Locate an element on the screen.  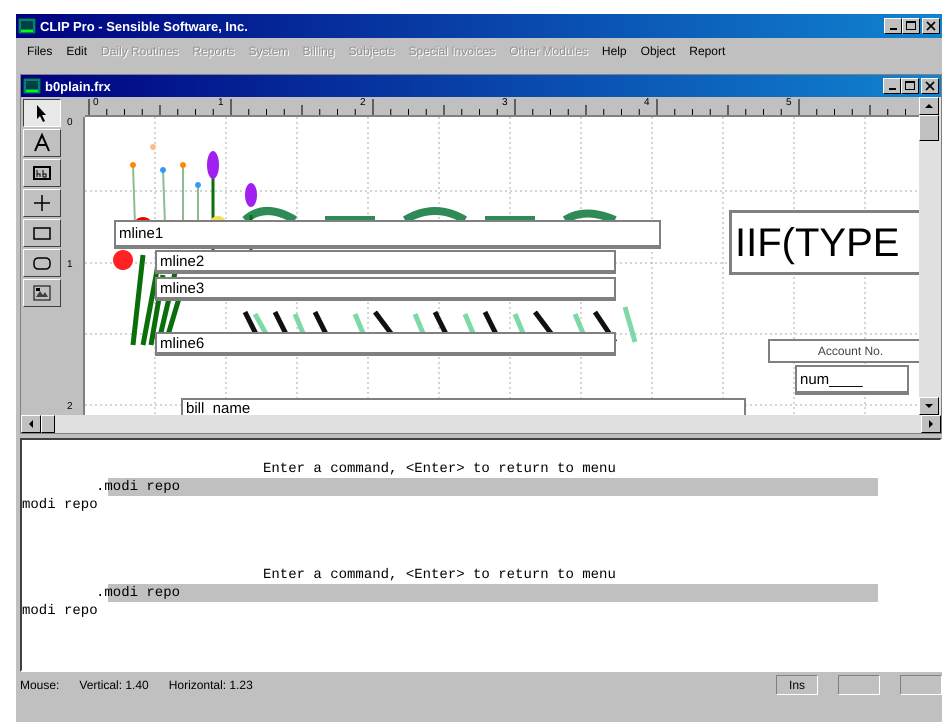
menu-item: Files is located at coordinates (40, 51).